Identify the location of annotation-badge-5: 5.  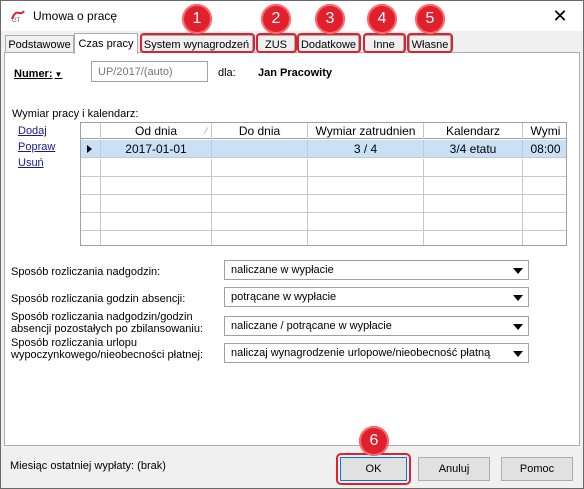
(430, 19).